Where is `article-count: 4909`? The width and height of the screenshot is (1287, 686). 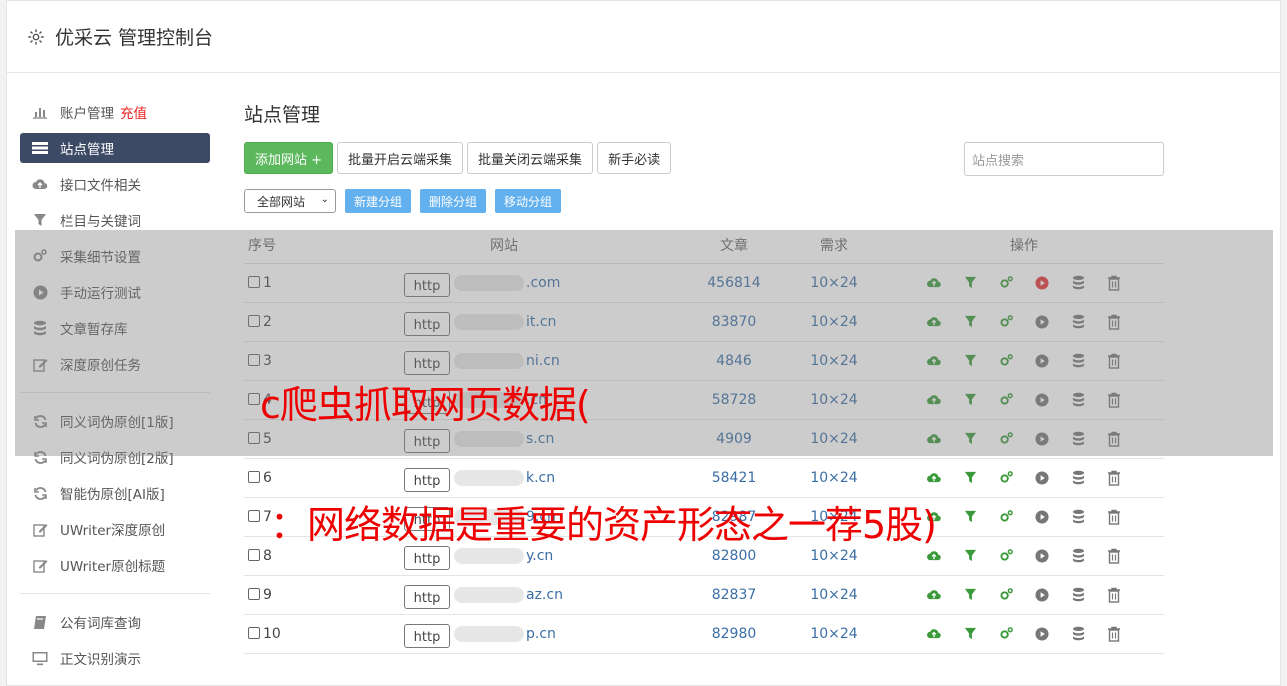 article-count: 4909 is located at coordinates (734, 439).